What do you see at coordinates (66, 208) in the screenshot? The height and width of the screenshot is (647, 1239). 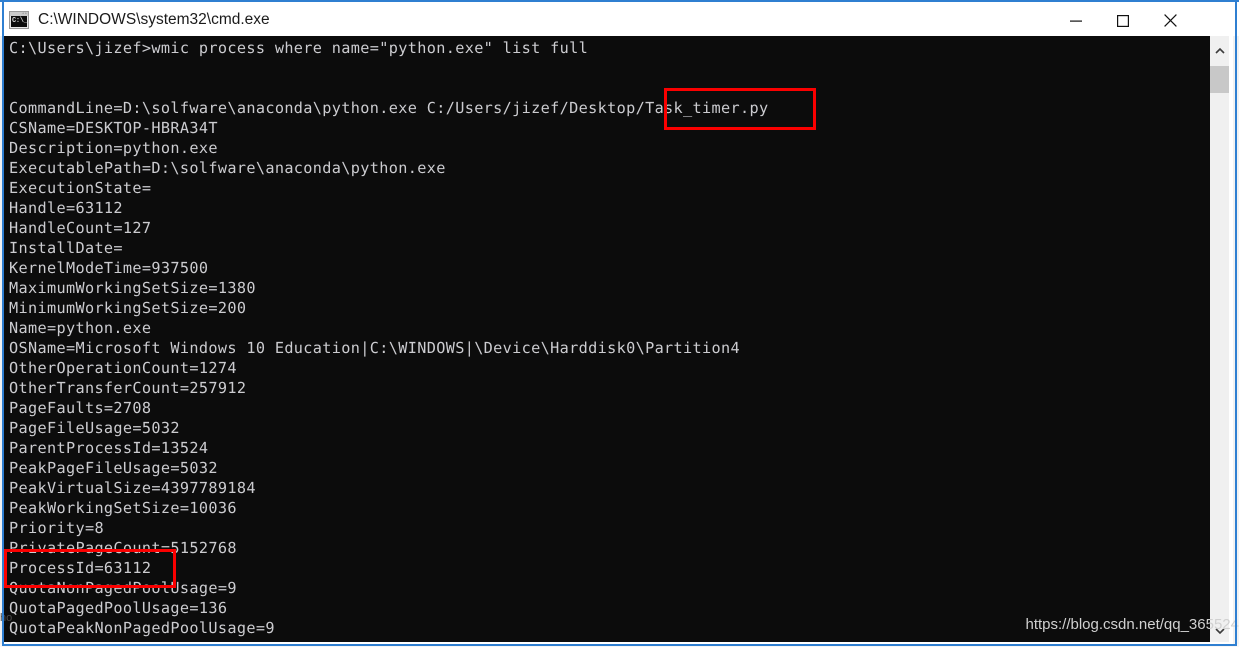 I see `console-line: Handle=63112` at bounding box center [66, 208].